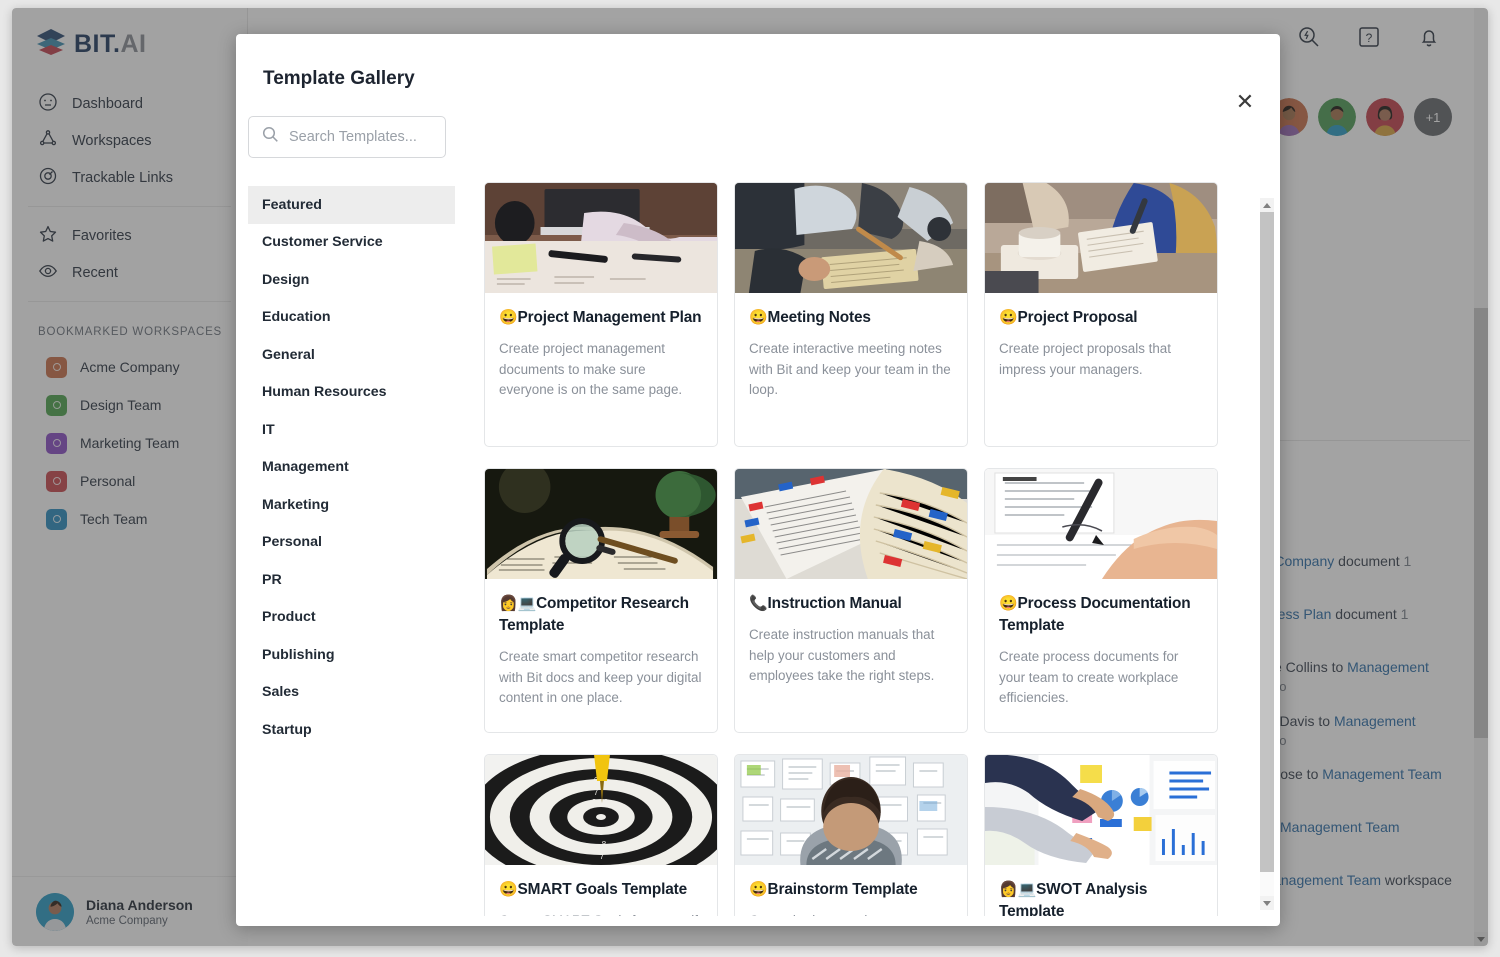  Describe the element at coordinates (351, 205) in the screenshot. I see `category-item-featured: Featured` at that location.